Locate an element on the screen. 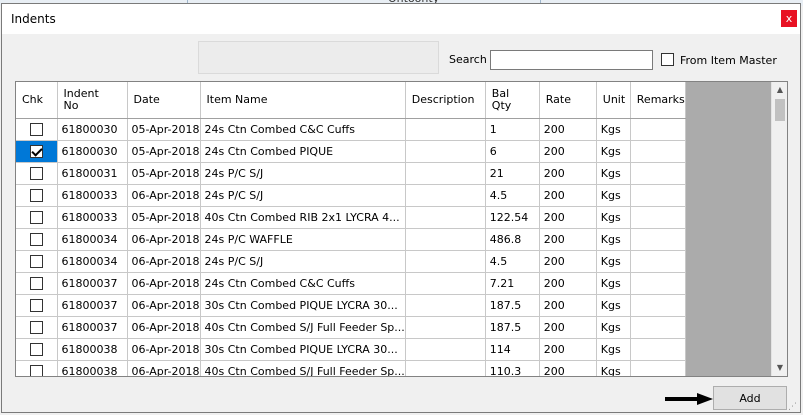 The image size is (803, 415). close-button: x is located at coordinates (789, 18).